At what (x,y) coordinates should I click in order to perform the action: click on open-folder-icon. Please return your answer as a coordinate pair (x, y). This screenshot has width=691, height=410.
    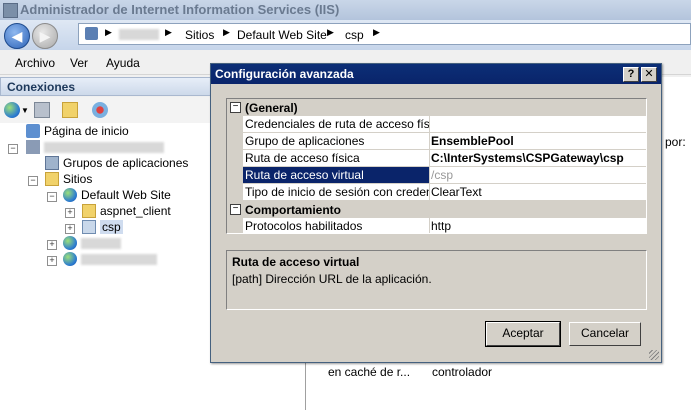
    Looking at the image, I should click on (70, 110).